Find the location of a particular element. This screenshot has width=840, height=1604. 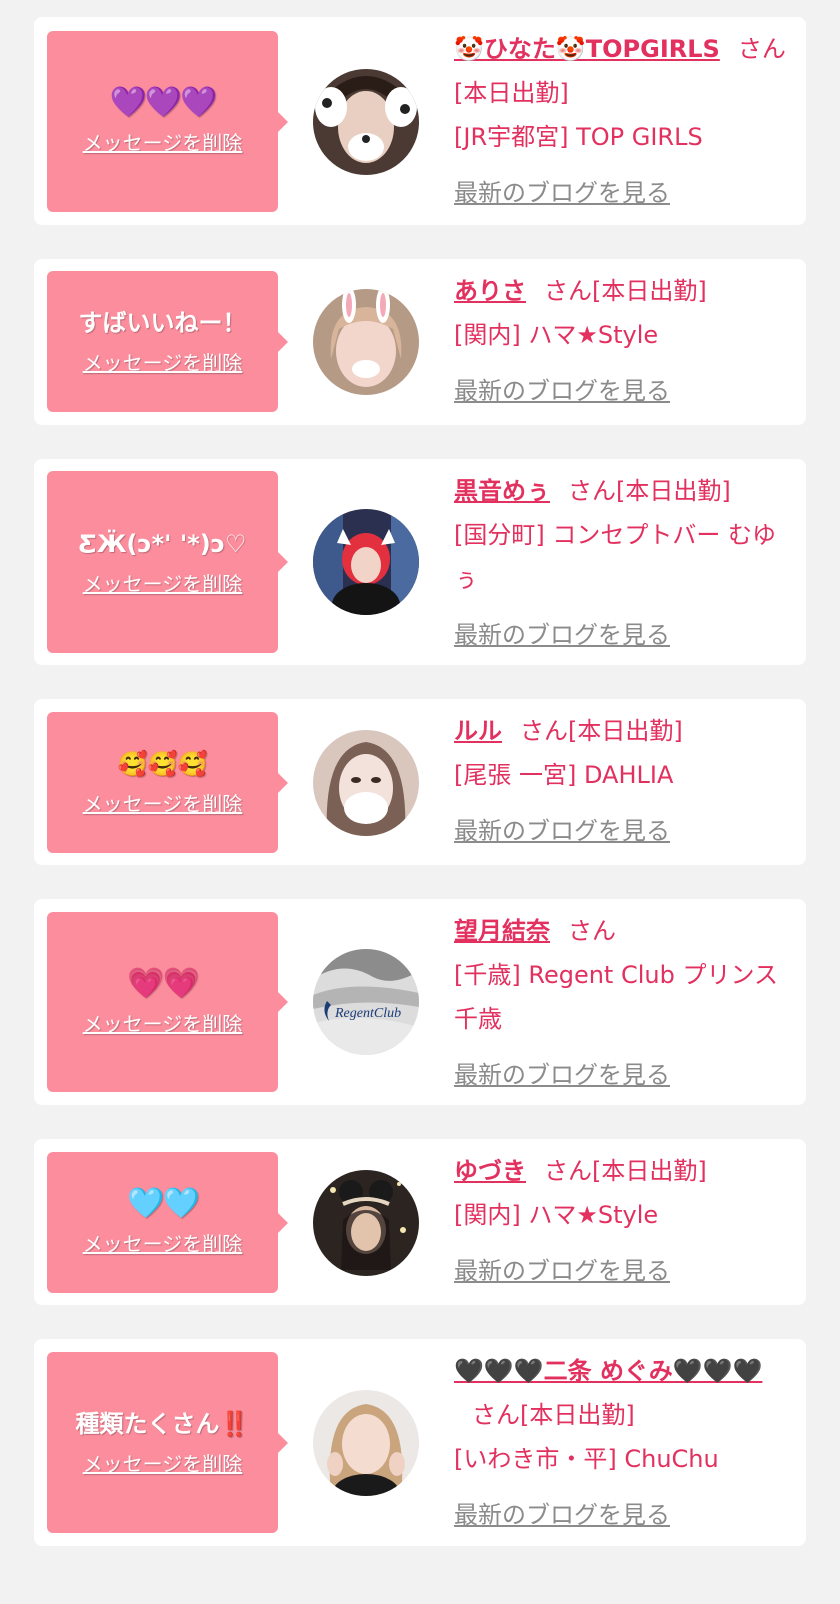

avatar-photo: RegentClub is located at coordinates (366, 1002).